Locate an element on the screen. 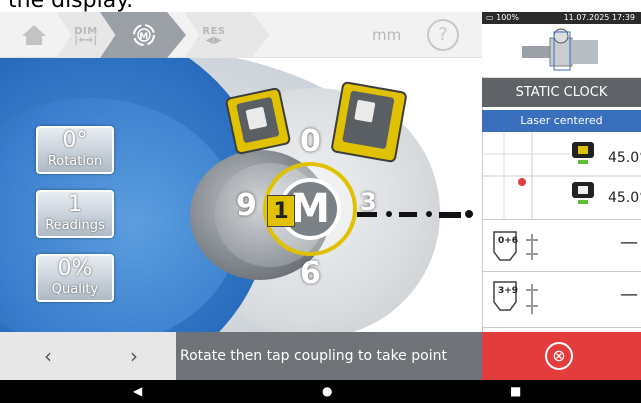  top-toolbar: DIM |⟷| M RES ◀▶ mm ? is located at coordinates (241, 35).